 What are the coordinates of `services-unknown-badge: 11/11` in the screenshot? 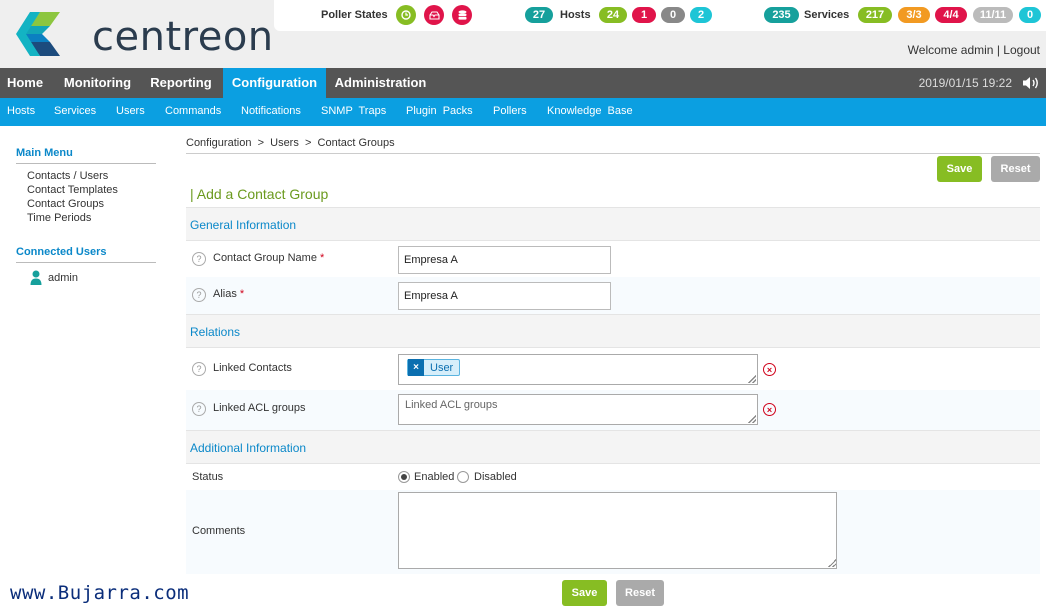 It's located at (993, 15).